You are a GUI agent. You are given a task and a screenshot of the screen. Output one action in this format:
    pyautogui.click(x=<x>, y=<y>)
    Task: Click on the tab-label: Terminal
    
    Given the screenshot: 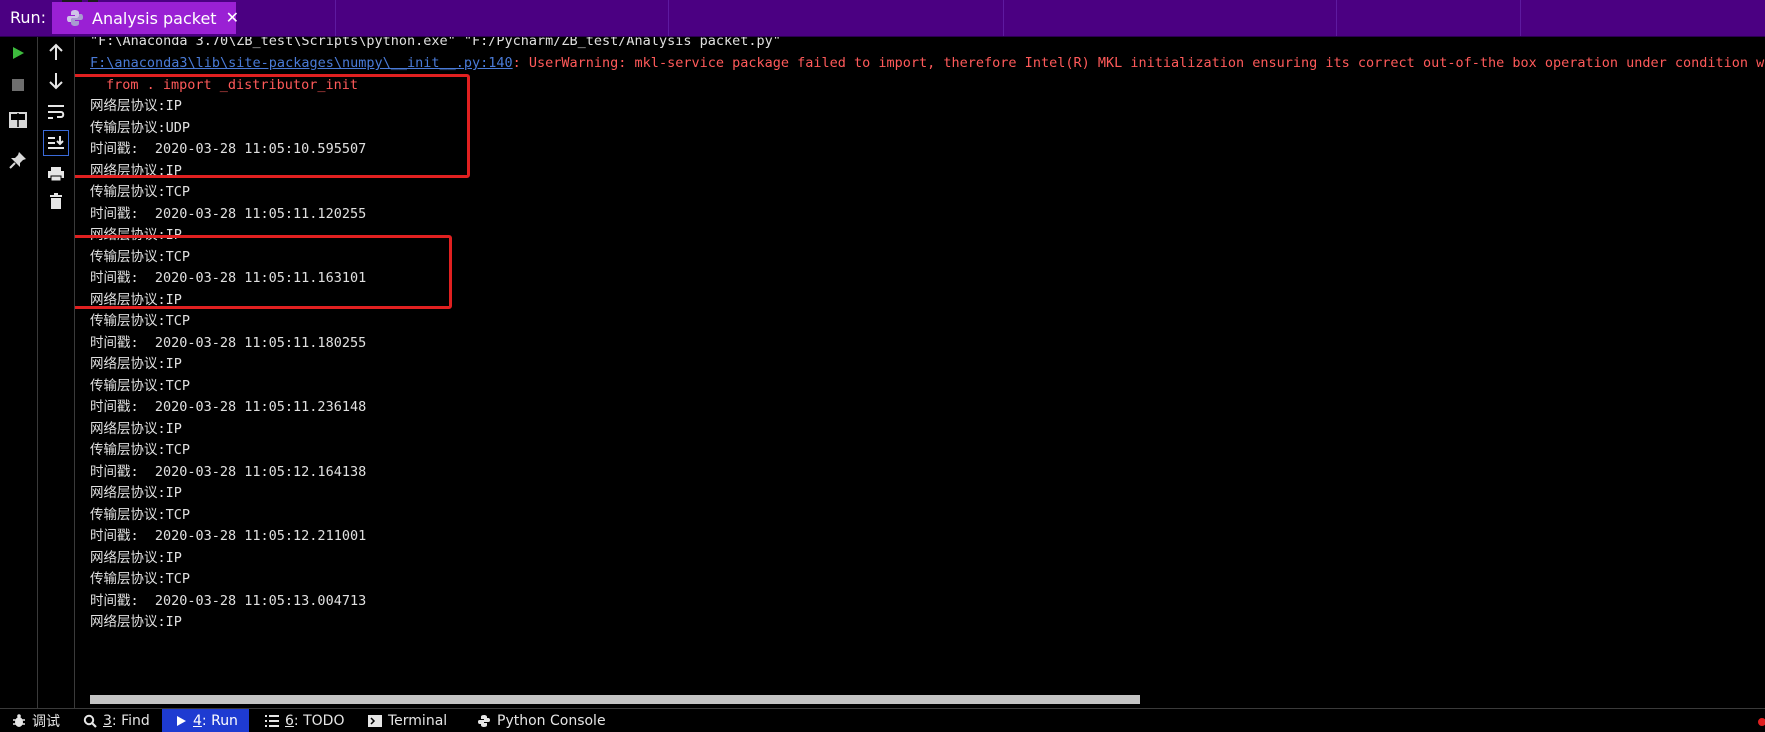 What is the action you would take?
    pyautogui.click(x=418, y=721)
    